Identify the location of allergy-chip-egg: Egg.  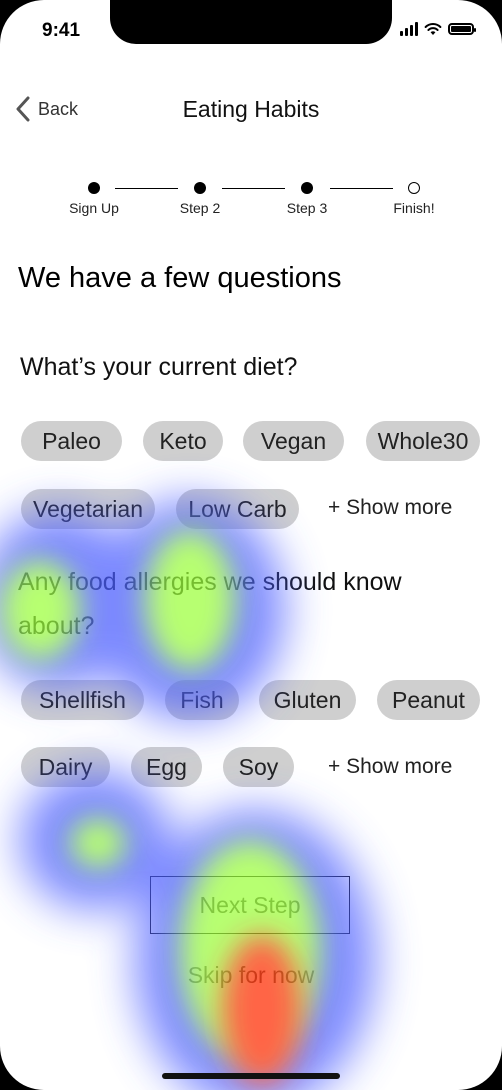
(166, 767).